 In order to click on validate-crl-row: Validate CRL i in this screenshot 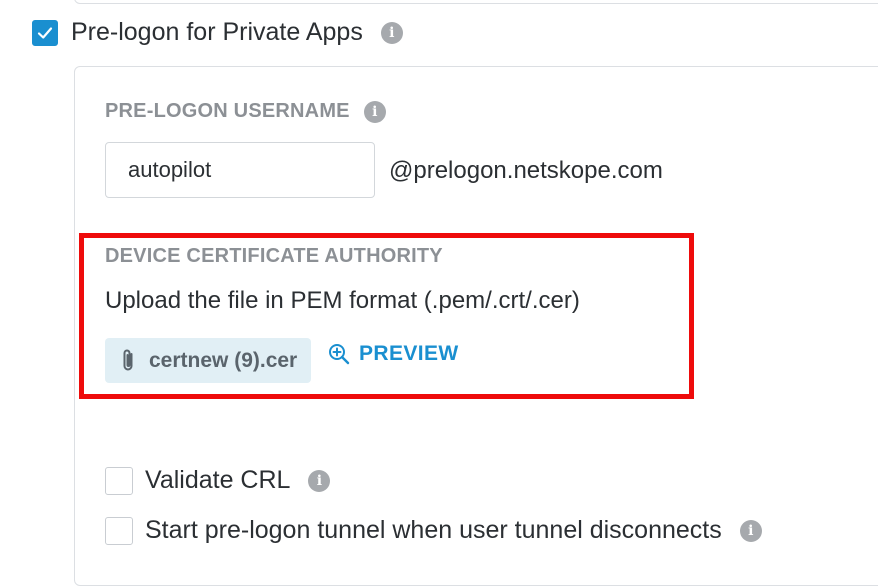, I will do `click(218, 480)`.